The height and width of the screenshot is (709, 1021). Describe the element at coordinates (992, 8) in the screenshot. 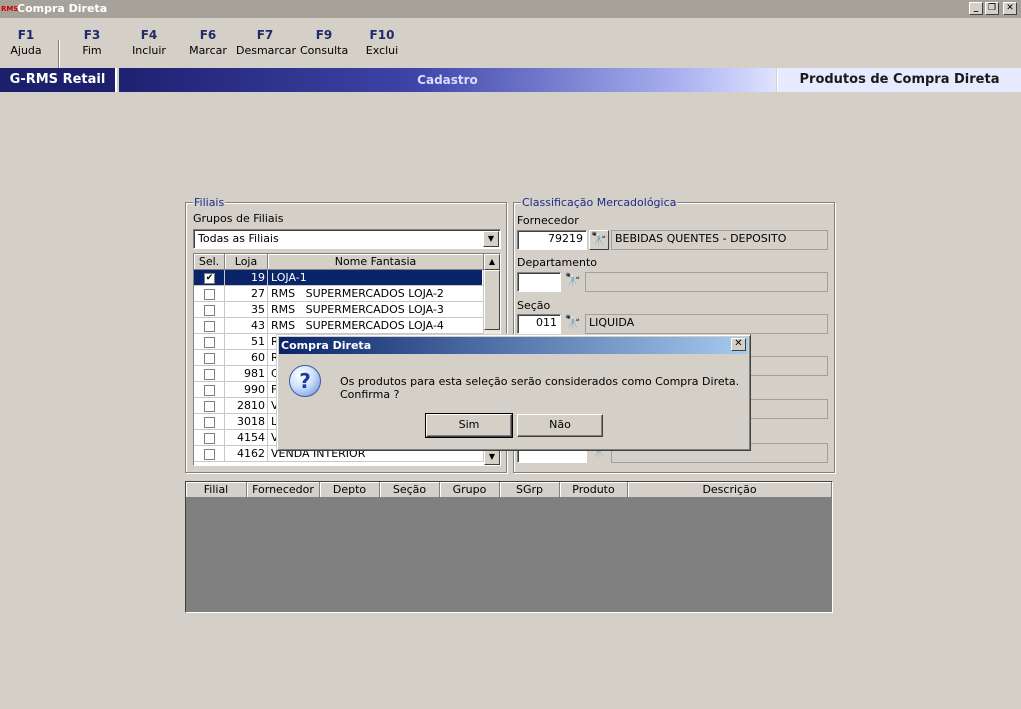

I see `restore-button: ❐` at that location.